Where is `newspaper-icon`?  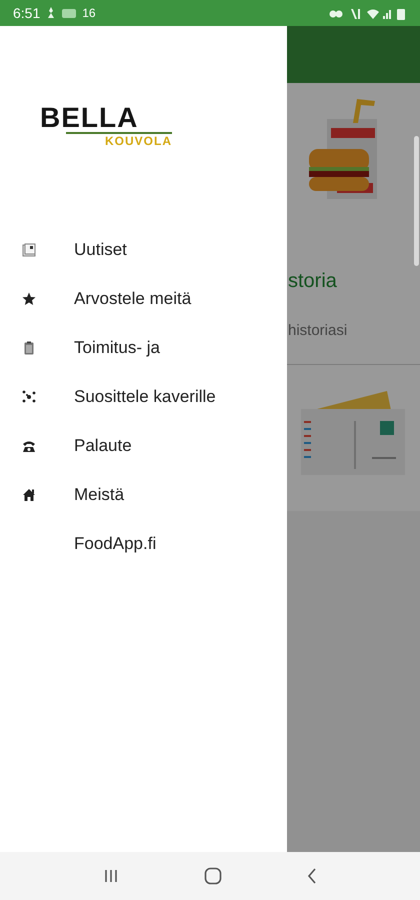
newspaper-icon is located at coordinates (29, 249).